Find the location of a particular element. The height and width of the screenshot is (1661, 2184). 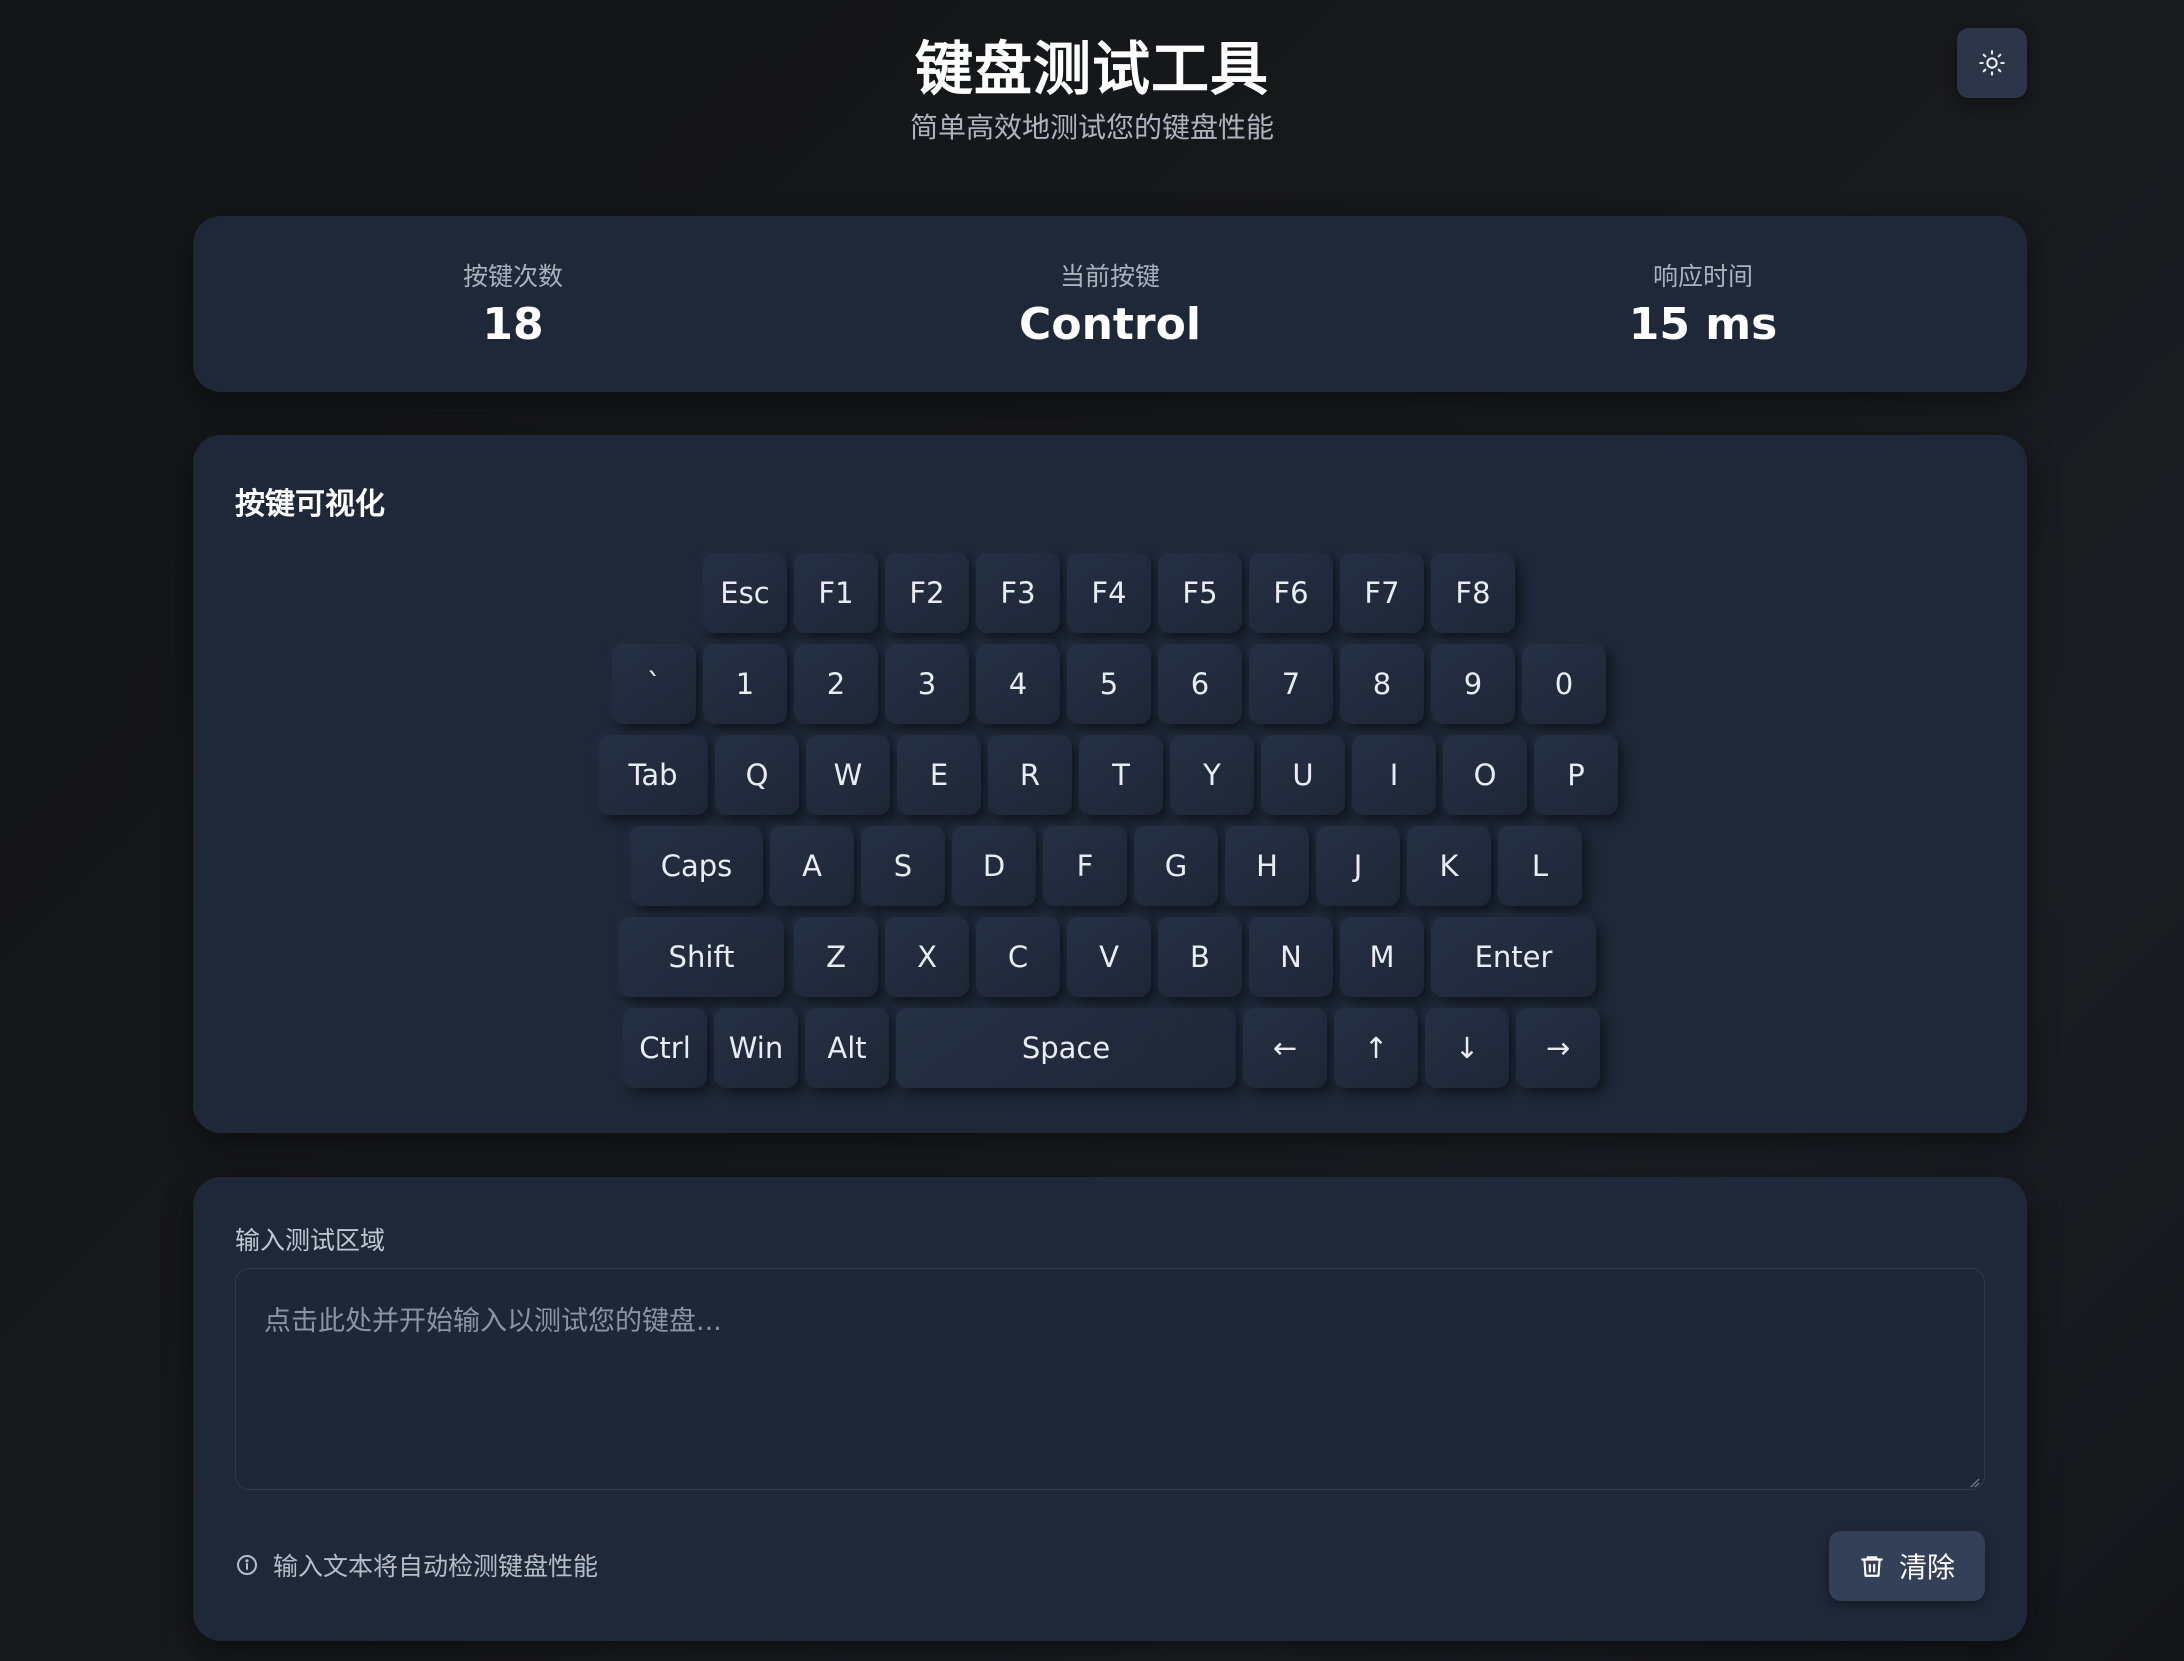

key-i: I is located at coordinates (1394, 775).